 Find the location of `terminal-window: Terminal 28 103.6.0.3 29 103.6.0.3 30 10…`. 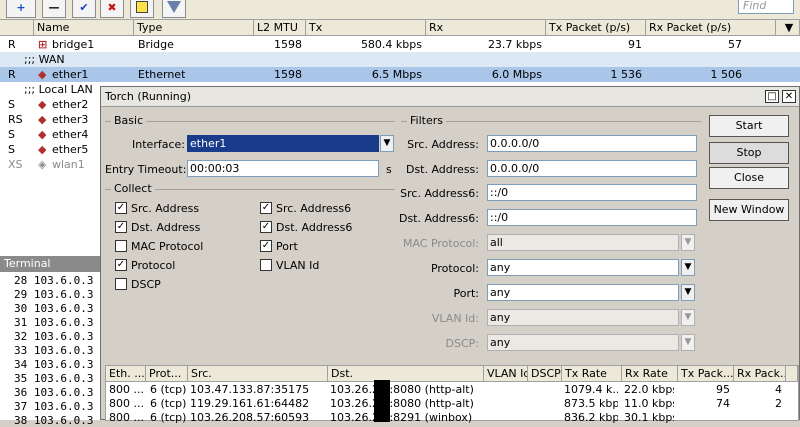

terminal-window: Terminal 28 103.6.0.3 29 103.6.0.3 30 10… is located at coordinates (50, 341).